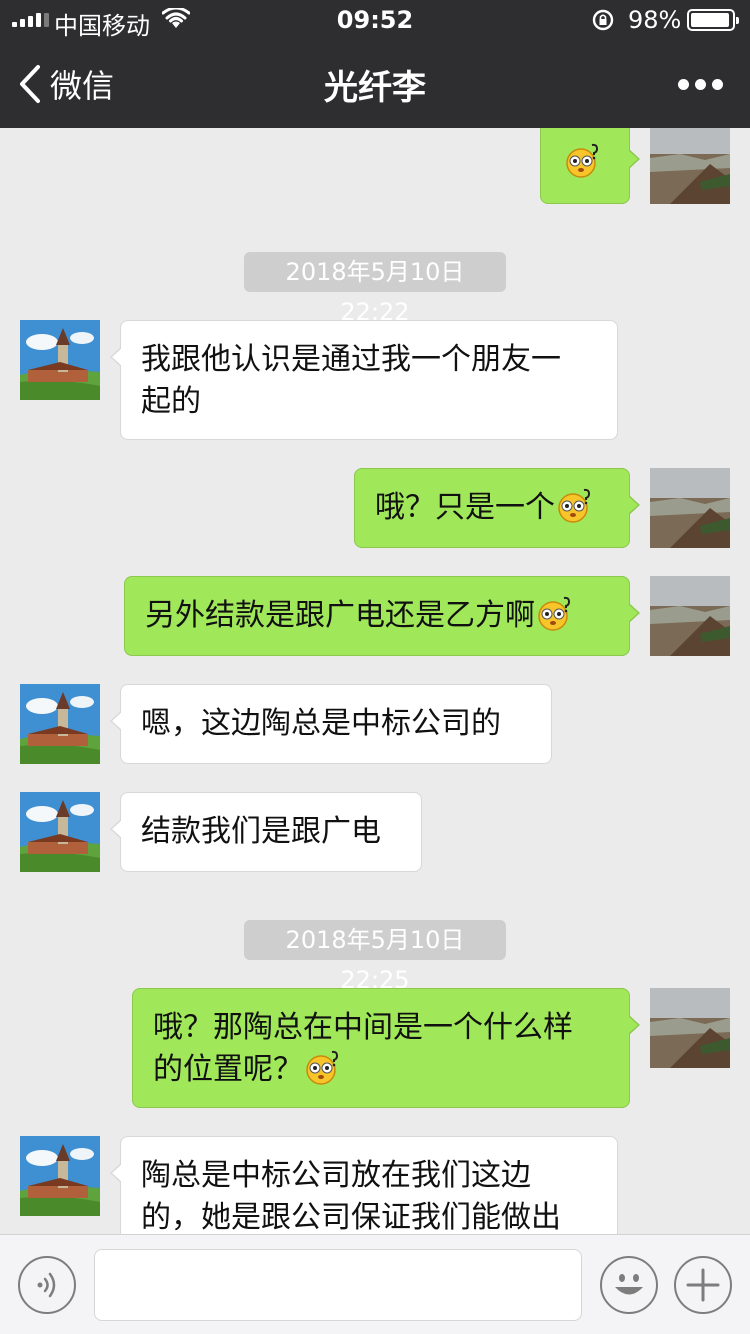 This screenshot has width=750, height=1334. What do you see at coordinates (338, 1285) in the screenshot?
I see `message-input` at bounding box center [338, 1285].